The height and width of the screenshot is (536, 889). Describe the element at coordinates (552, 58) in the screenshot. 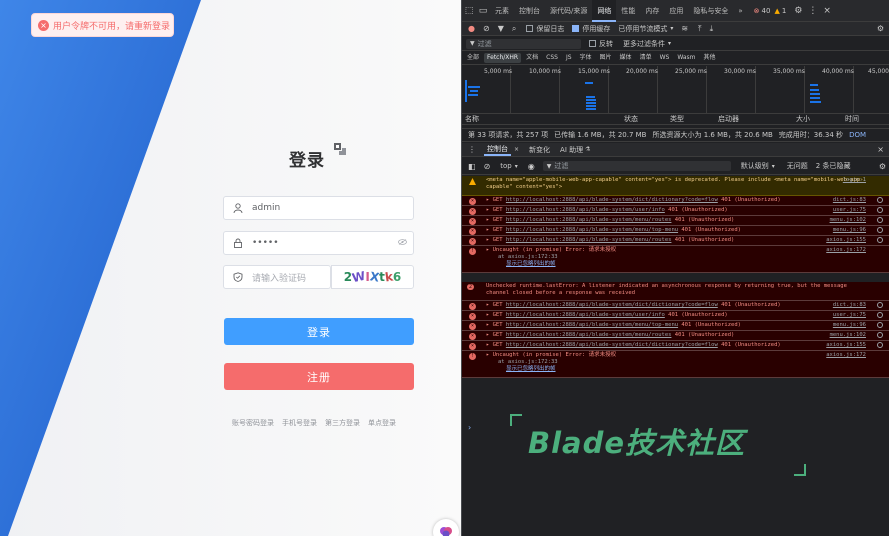

I see `chip-css: CSS` at that location.